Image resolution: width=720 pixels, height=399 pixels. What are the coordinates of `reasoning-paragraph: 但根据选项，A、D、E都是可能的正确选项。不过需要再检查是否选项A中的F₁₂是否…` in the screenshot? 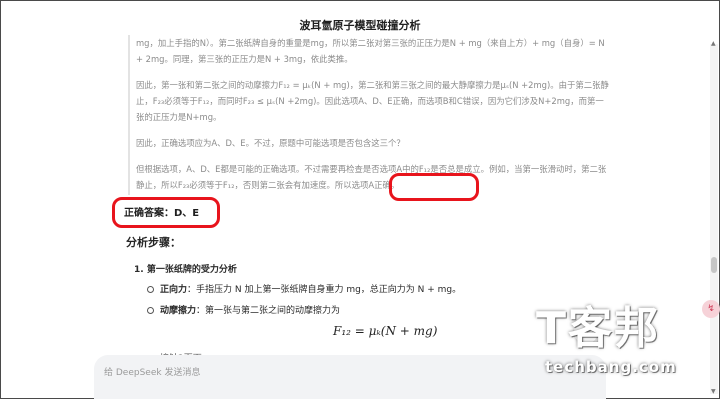 It's located at (371, 177).